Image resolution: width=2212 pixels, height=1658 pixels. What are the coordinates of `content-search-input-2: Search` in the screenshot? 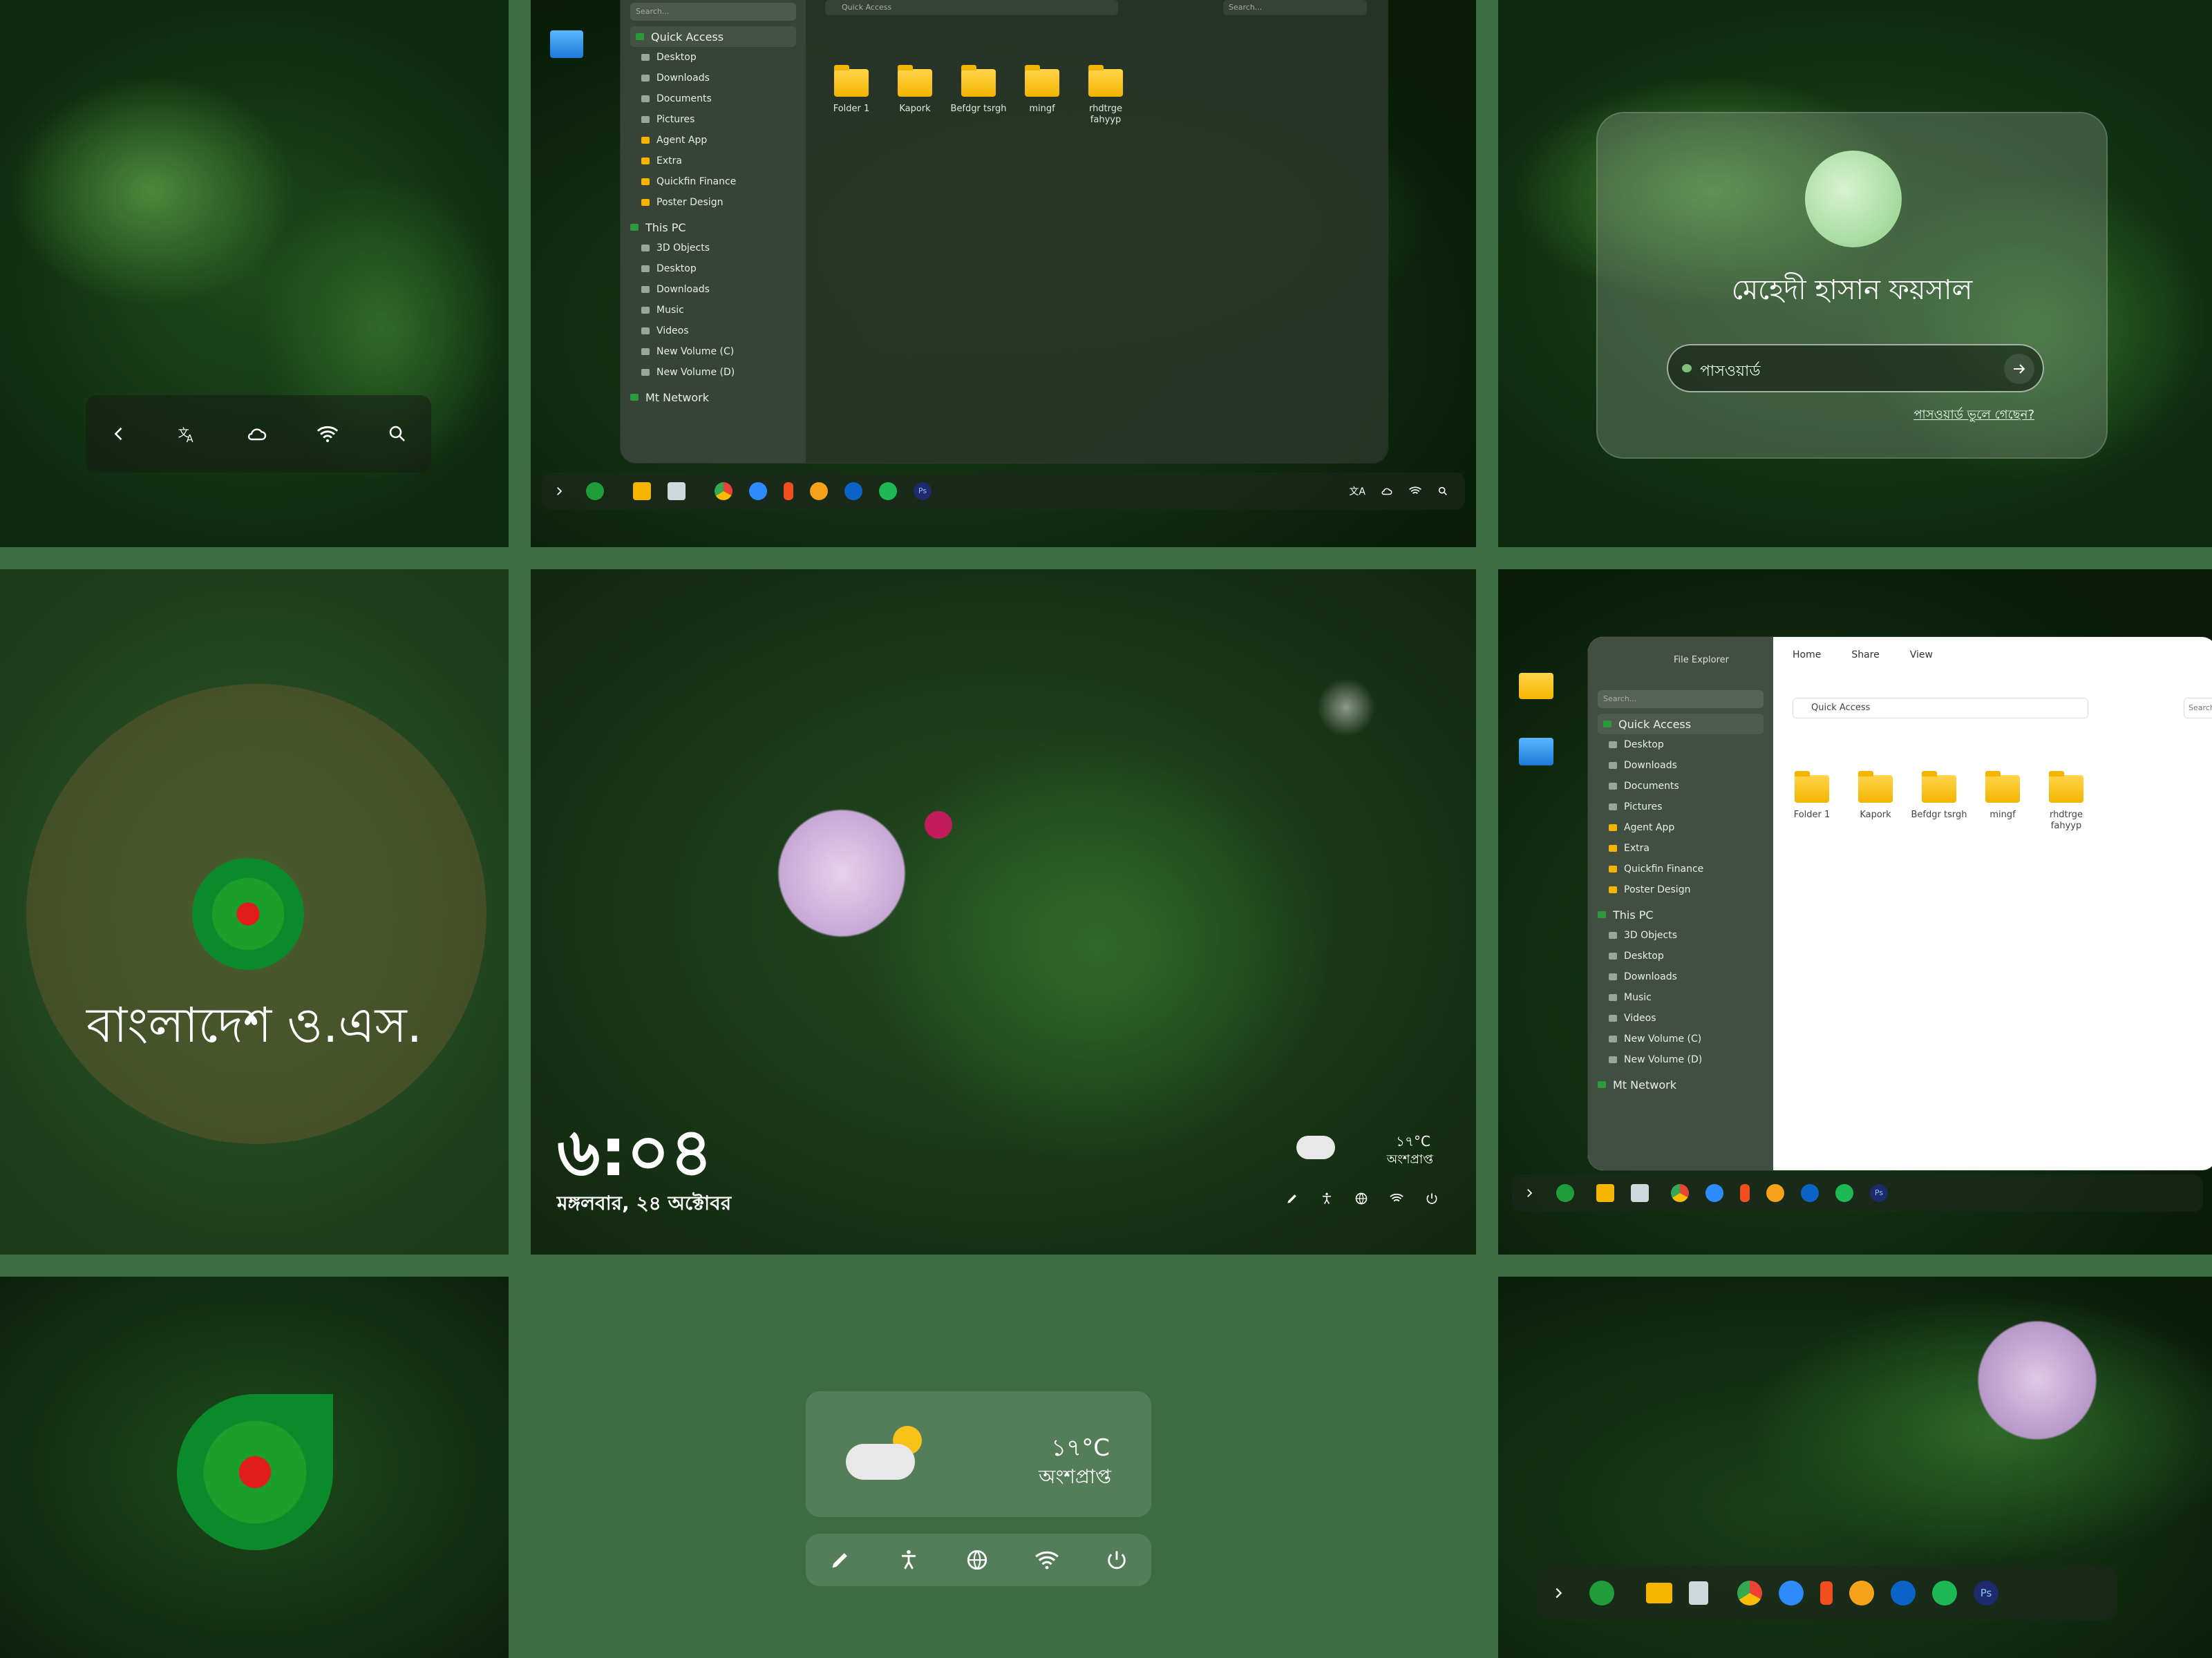 It's located at (2198, 708).